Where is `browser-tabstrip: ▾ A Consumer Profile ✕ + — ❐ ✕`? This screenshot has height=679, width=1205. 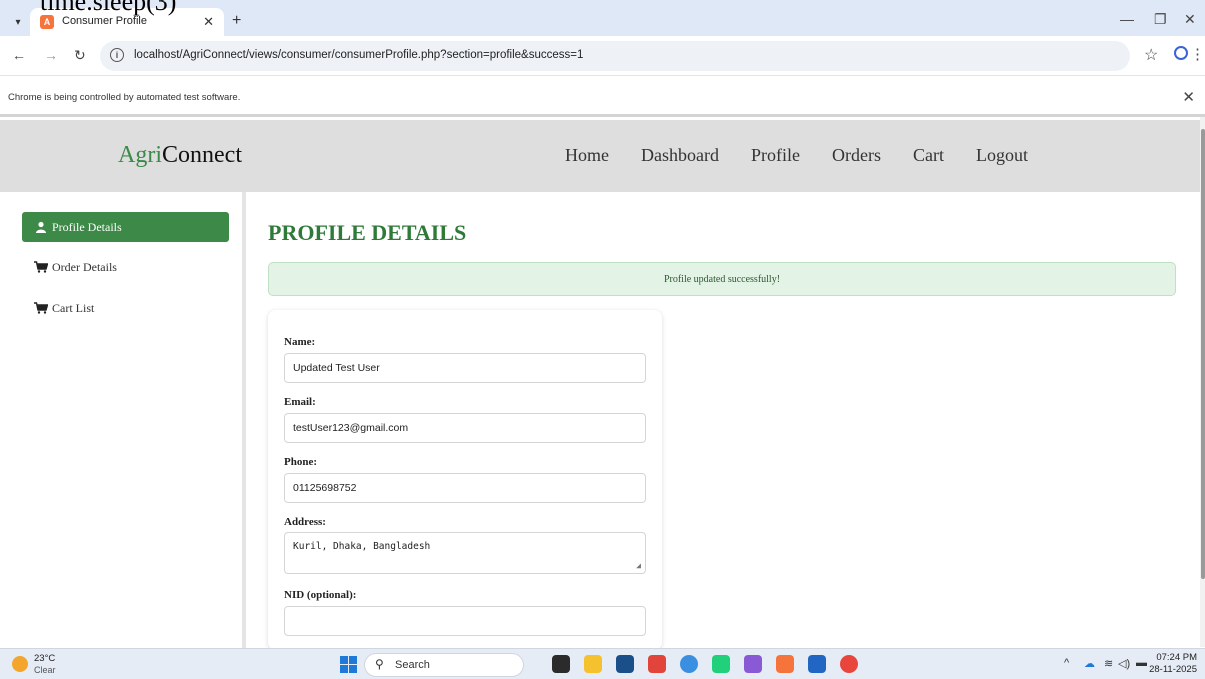
browser-tabstrip: ▾ A Consumer Profile ✕ + — ❐ ✕ is located at coordinates (602, 18).